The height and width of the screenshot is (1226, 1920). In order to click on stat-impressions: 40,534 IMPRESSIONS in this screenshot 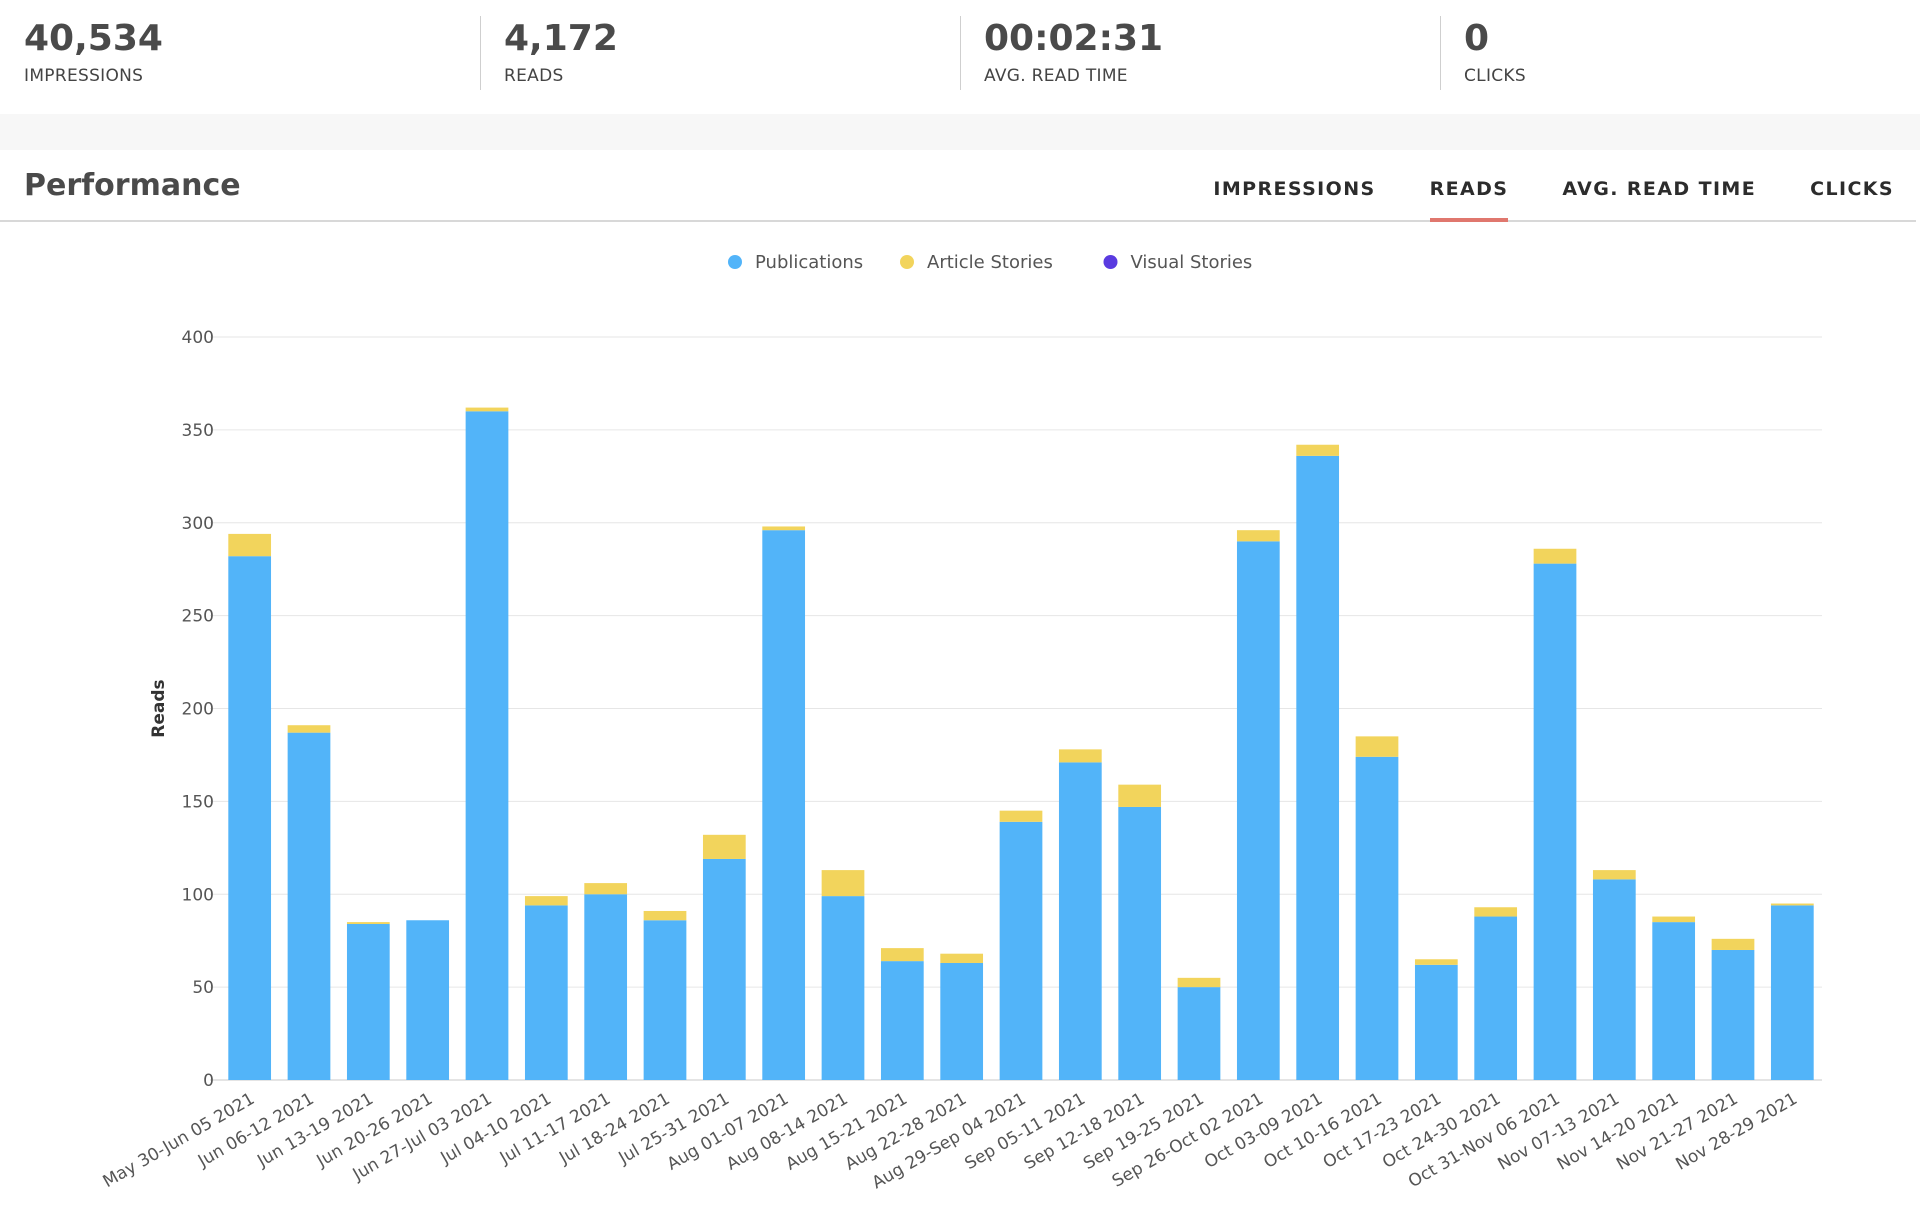, I will do `click(240, 57)`.